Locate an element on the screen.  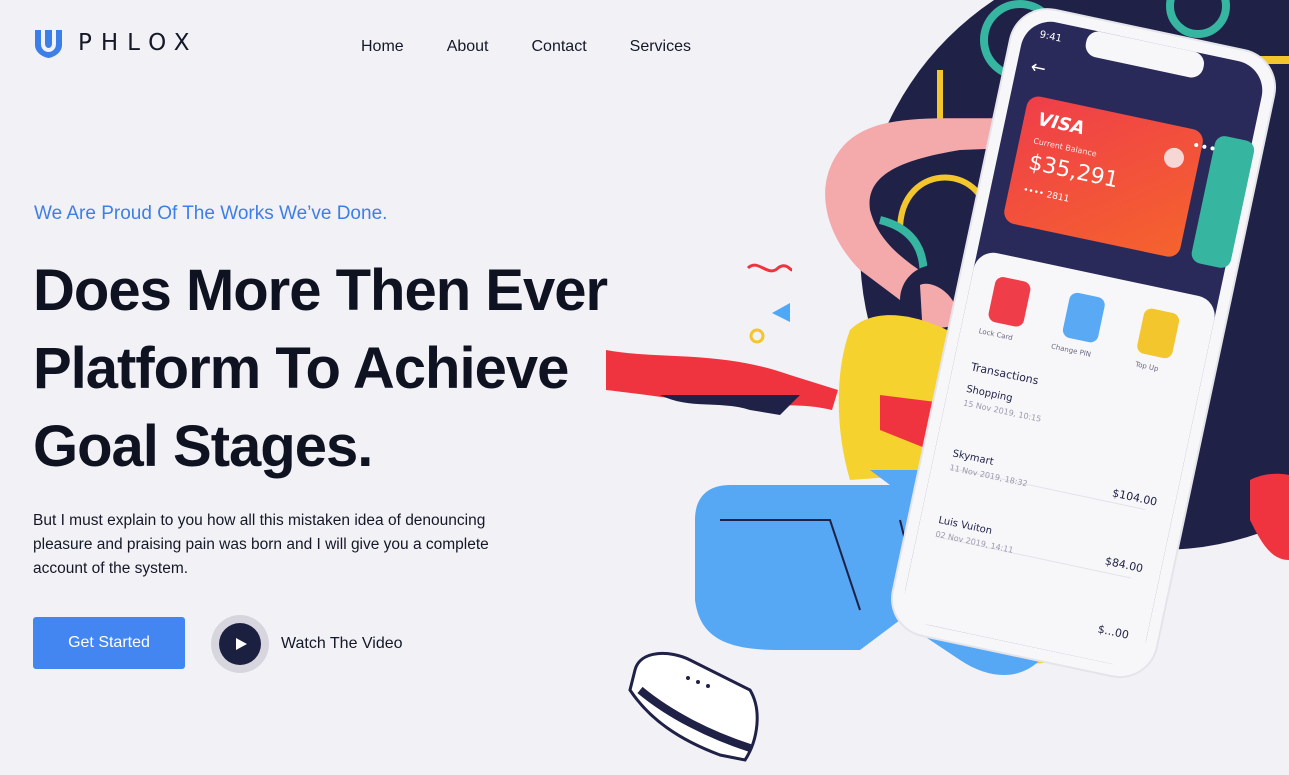
watch-video-label: Watch The Video is located at coordinates (342, 643).